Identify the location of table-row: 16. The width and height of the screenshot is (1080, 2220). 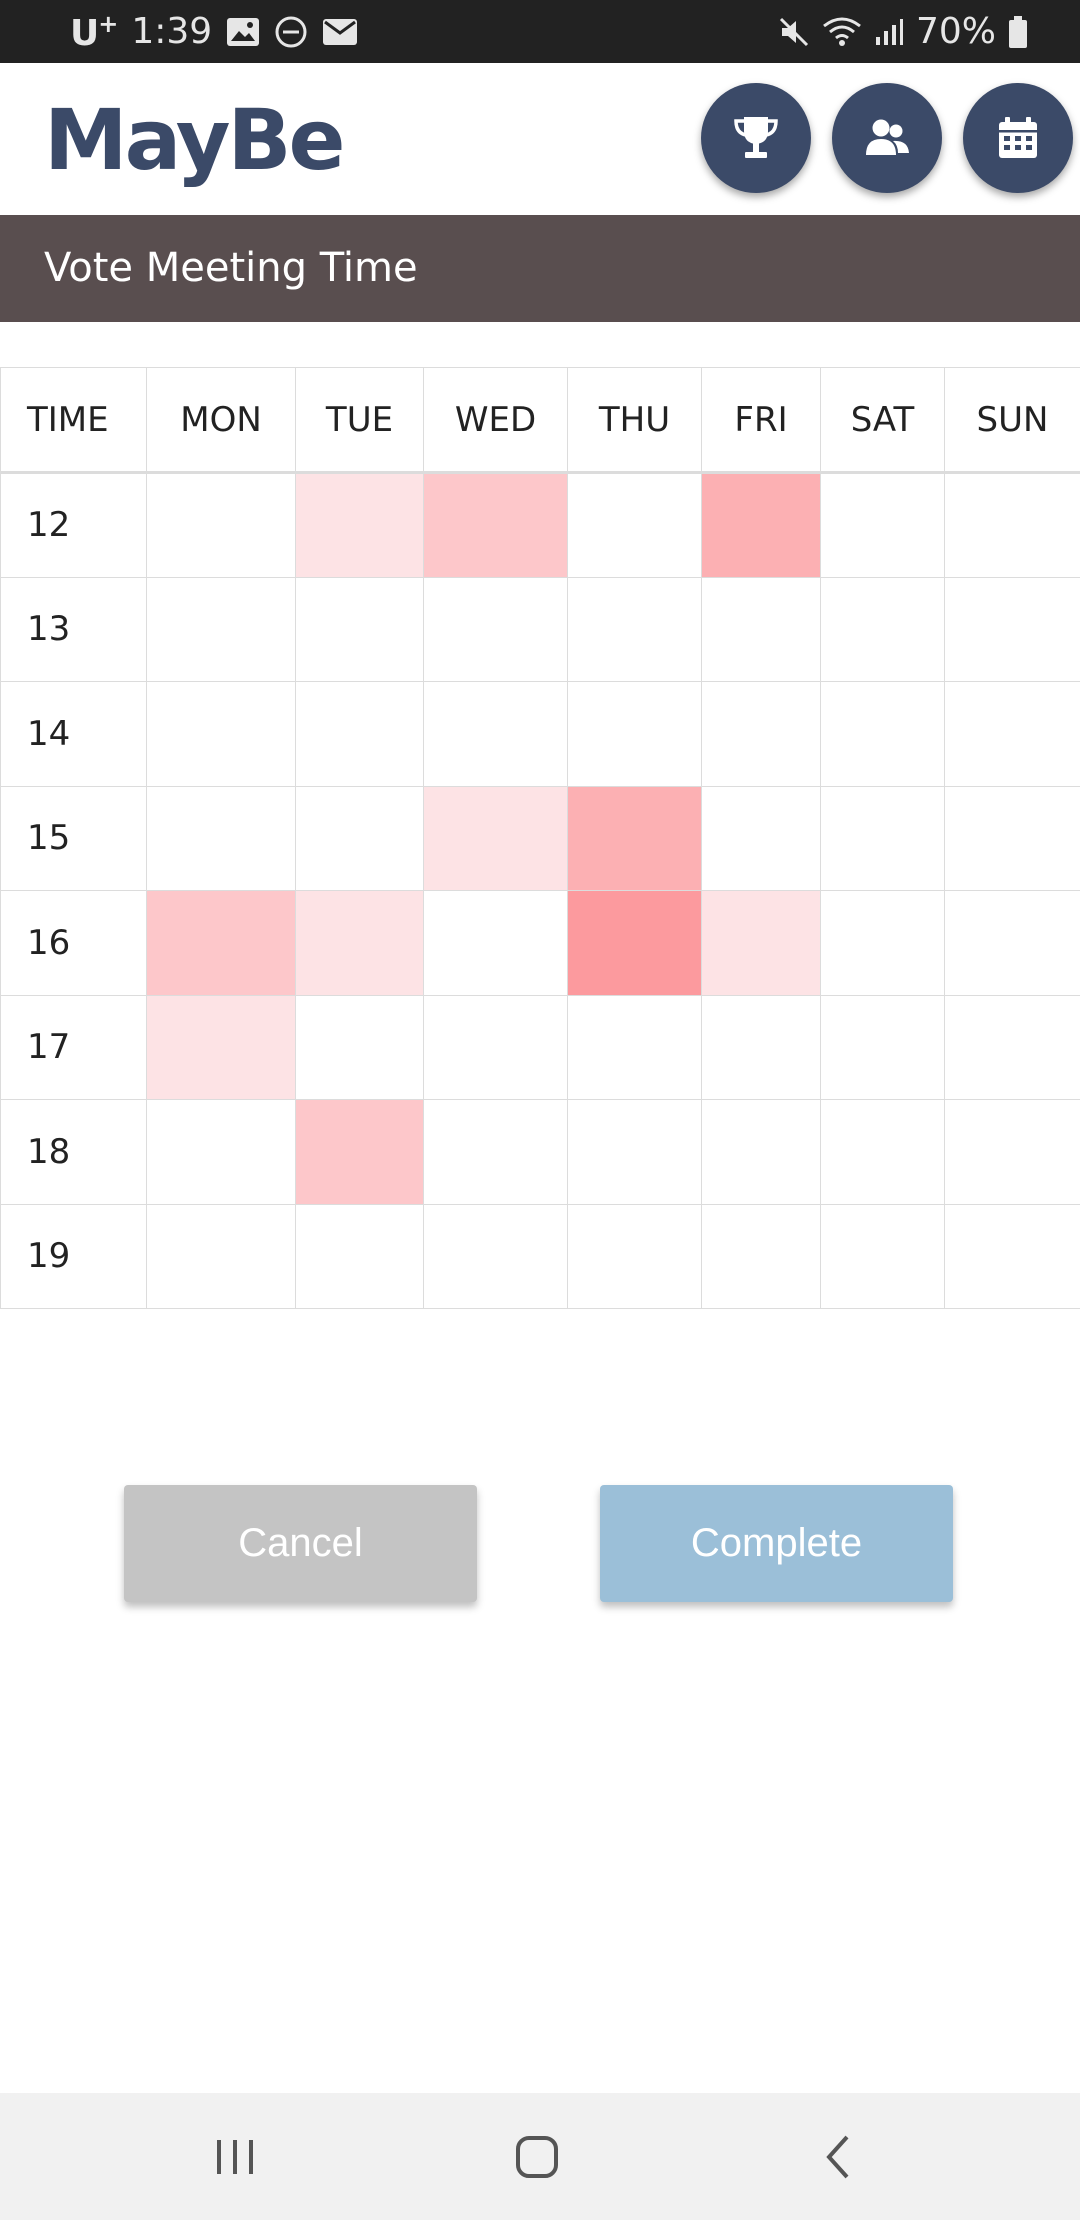
(540, 943).